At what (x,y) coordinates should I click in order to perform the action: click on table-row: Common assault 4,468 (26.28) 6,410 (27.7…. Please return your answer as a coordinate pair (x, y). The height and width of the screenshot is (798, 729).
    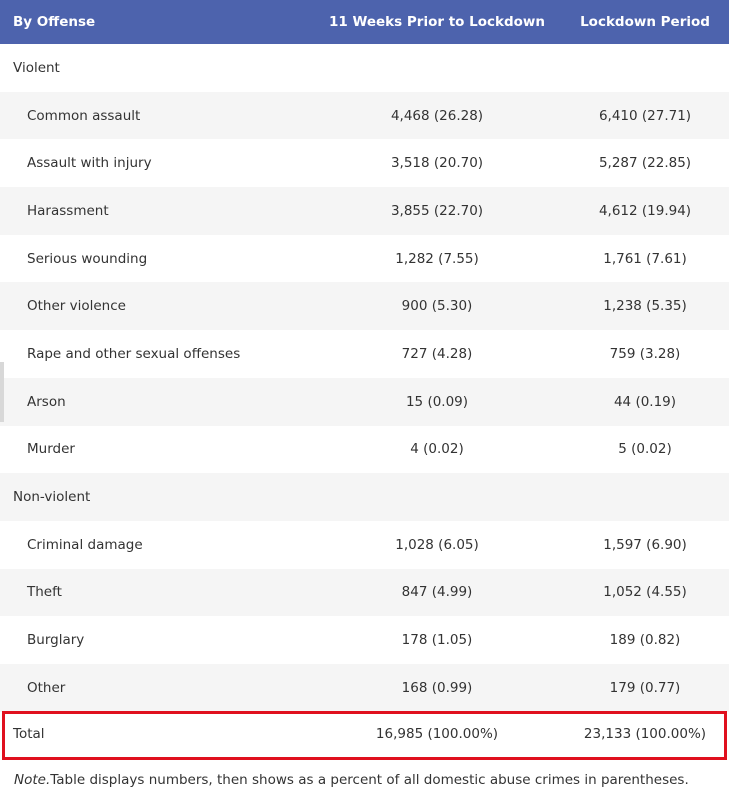
    Looking at the image, I should click on (364, 115).